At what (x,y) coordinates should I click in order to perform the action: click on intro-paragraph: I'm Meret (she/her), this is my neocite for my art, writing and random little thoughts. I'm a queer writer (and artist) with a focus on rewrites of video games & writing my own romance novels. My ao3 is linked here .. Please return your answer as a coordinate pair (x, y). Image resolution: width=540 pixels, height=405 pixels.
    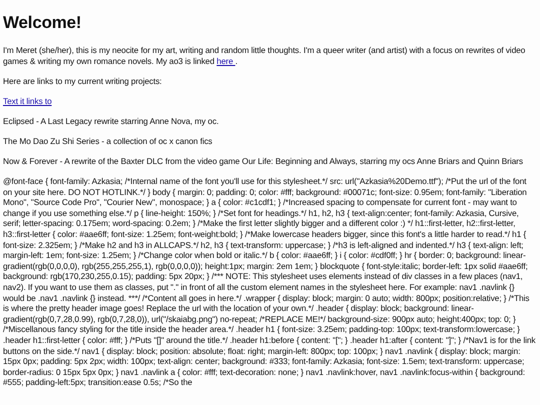
    Looking at the image, I should click on (264, 56).